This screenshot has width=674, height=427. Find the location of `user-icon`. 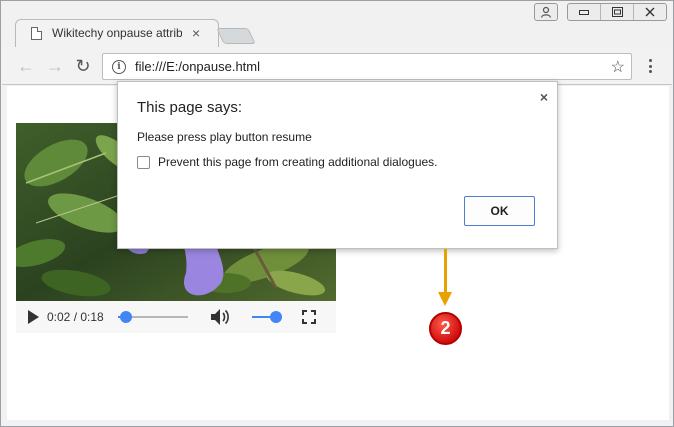

user-icon is located at coordinates (546, 12).